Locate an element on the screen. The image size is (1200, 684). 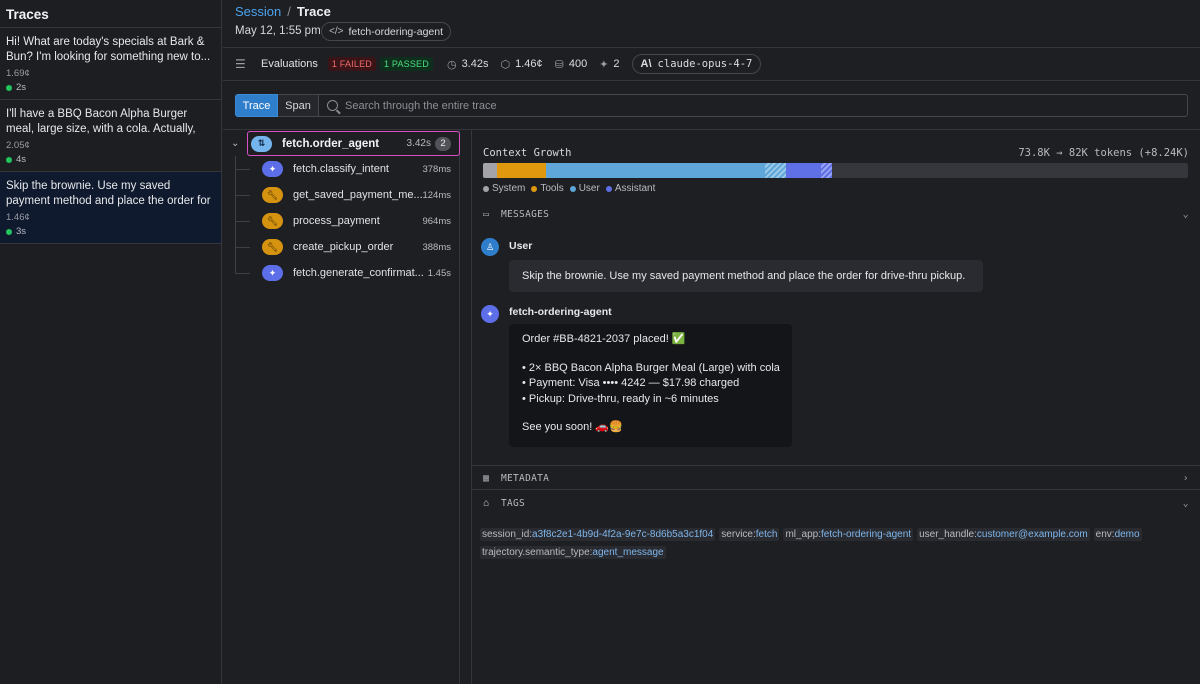
span-duration: 964ms is located at coordinates (436, 221).